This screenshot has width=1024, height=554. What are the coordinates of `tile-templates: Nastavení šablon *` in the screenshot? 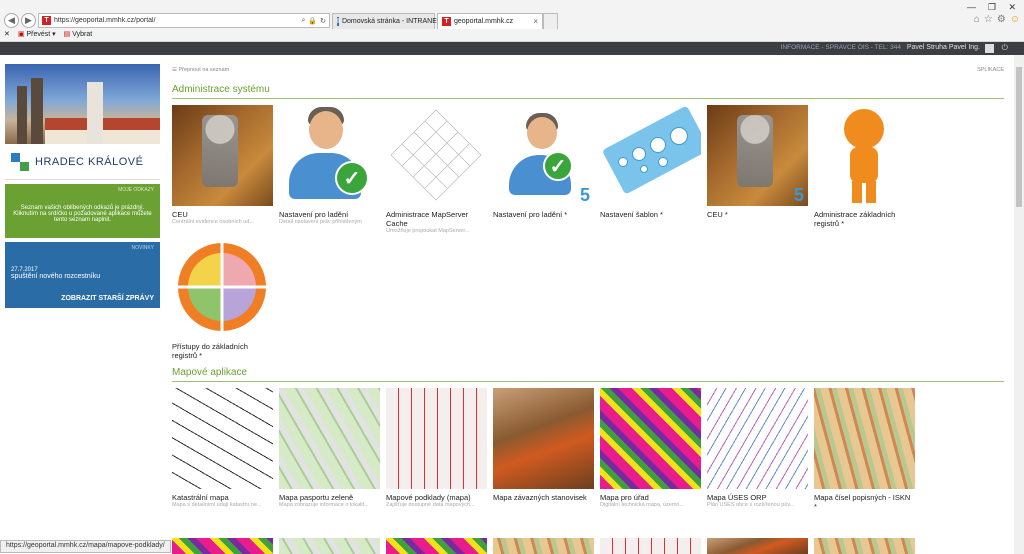 It's located at (653, 171).